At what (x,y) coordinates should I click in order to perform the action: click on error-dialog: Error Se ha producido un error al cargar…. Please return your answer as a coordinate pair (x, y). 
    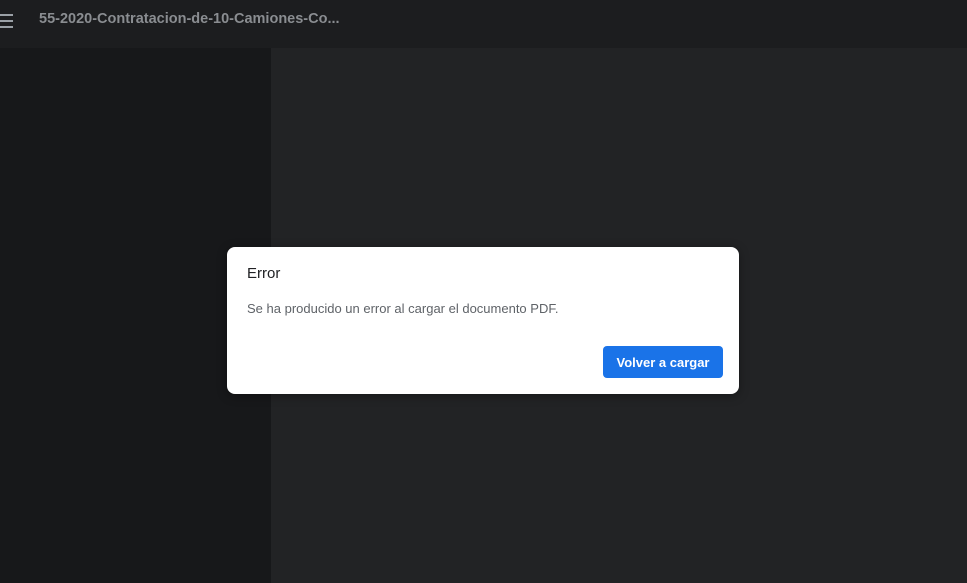
    Looking at the image, I should click on (483, 320).